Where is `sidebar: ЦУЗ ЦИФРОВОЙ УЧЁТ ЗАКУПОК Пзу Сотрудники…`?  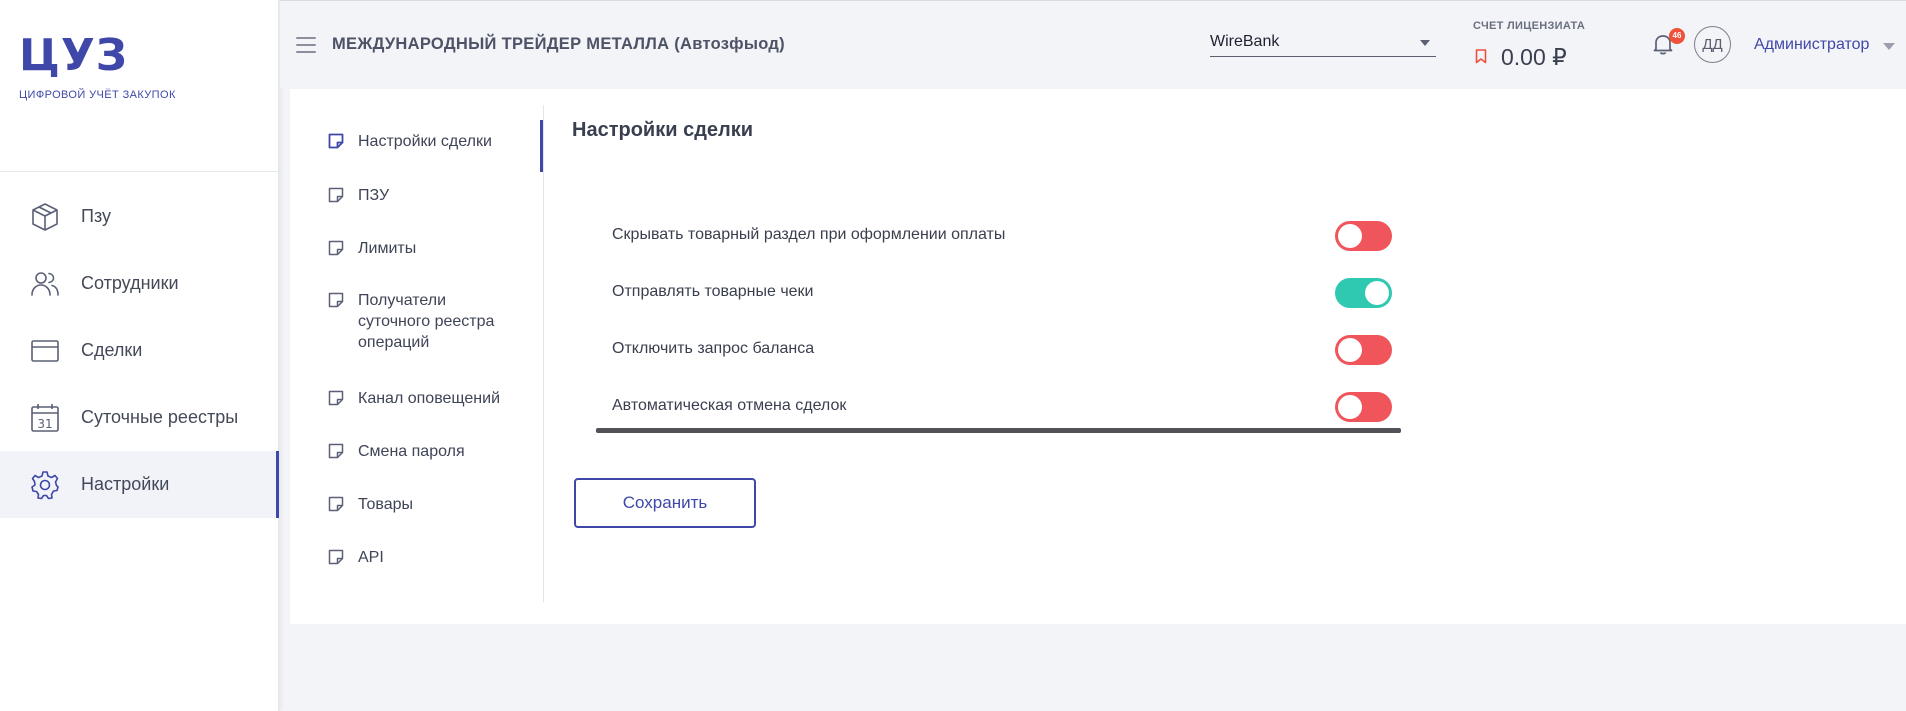
sidebar: ЦУЗ ЦИФРОВОЙ УЧЁТ ЗАКУПОК Пзу Сотрудники… is located at coordinates (139, 355).